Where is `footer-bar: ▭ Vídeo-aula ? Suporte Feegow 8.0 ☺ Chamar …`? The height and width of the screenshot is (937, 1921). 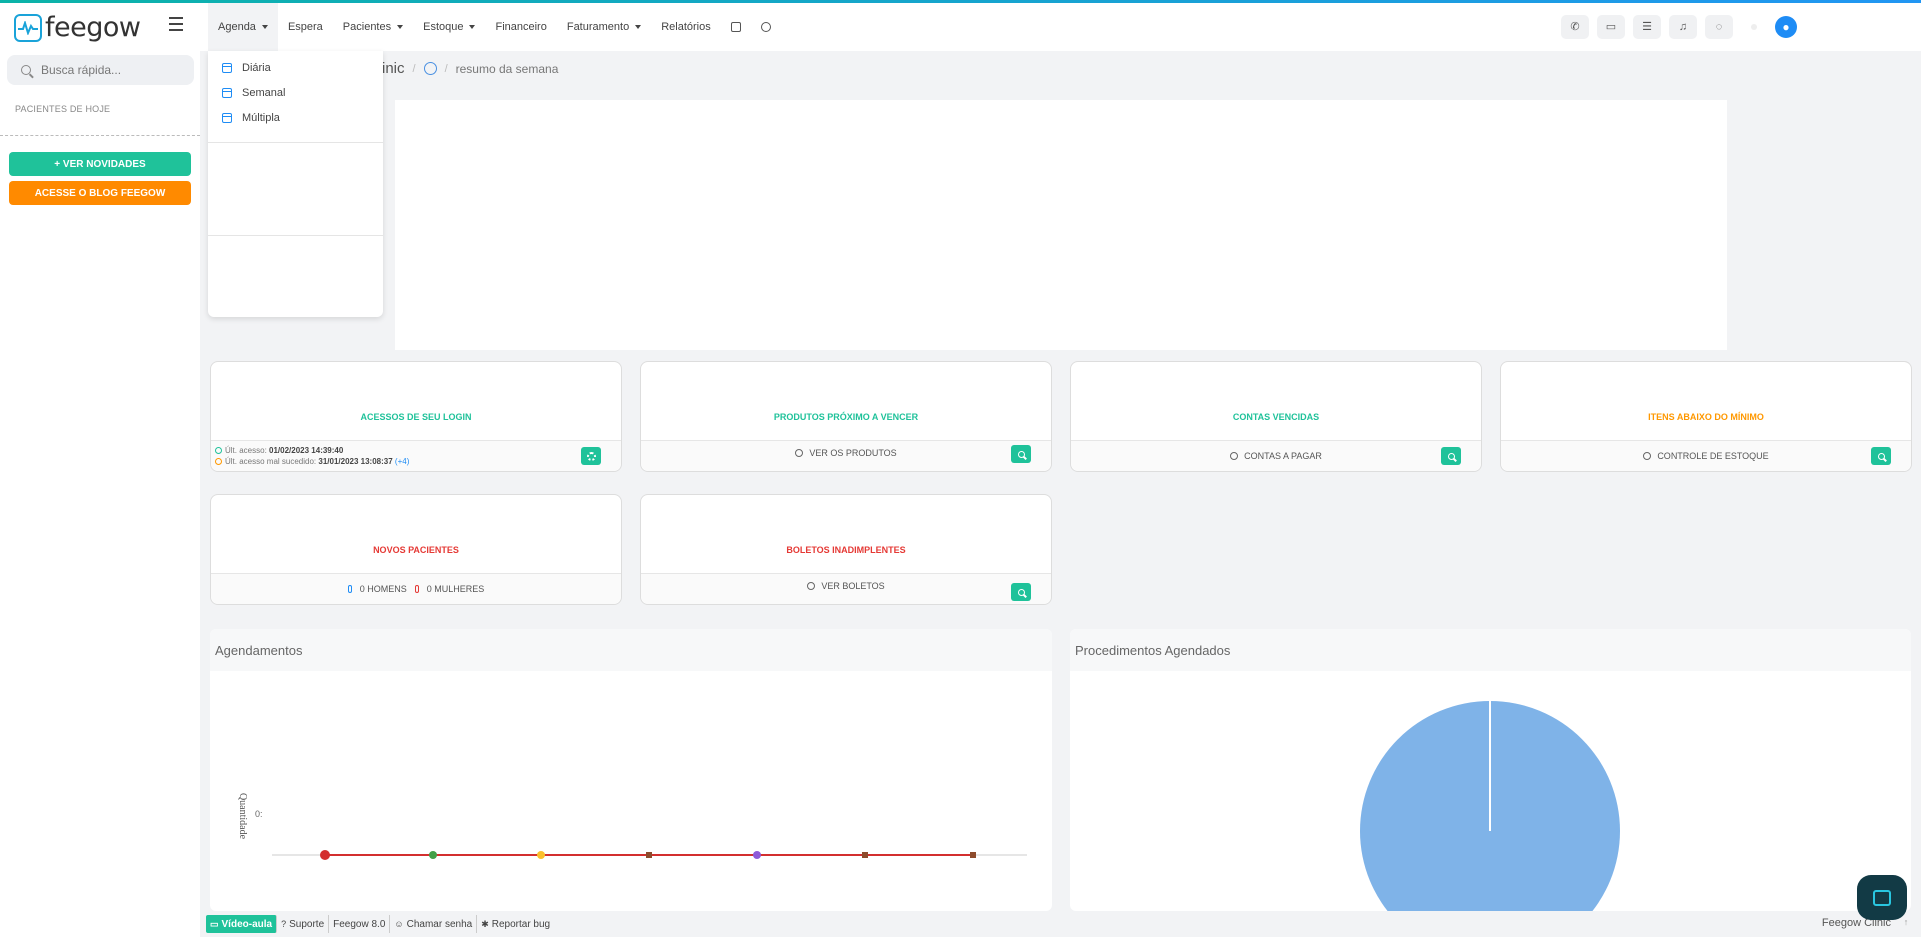 footer-bar: ▭ Vídeo-aula ? Suporte Feegow 8.0 ☺ Chamar … is located at coordinates (1060, 924).